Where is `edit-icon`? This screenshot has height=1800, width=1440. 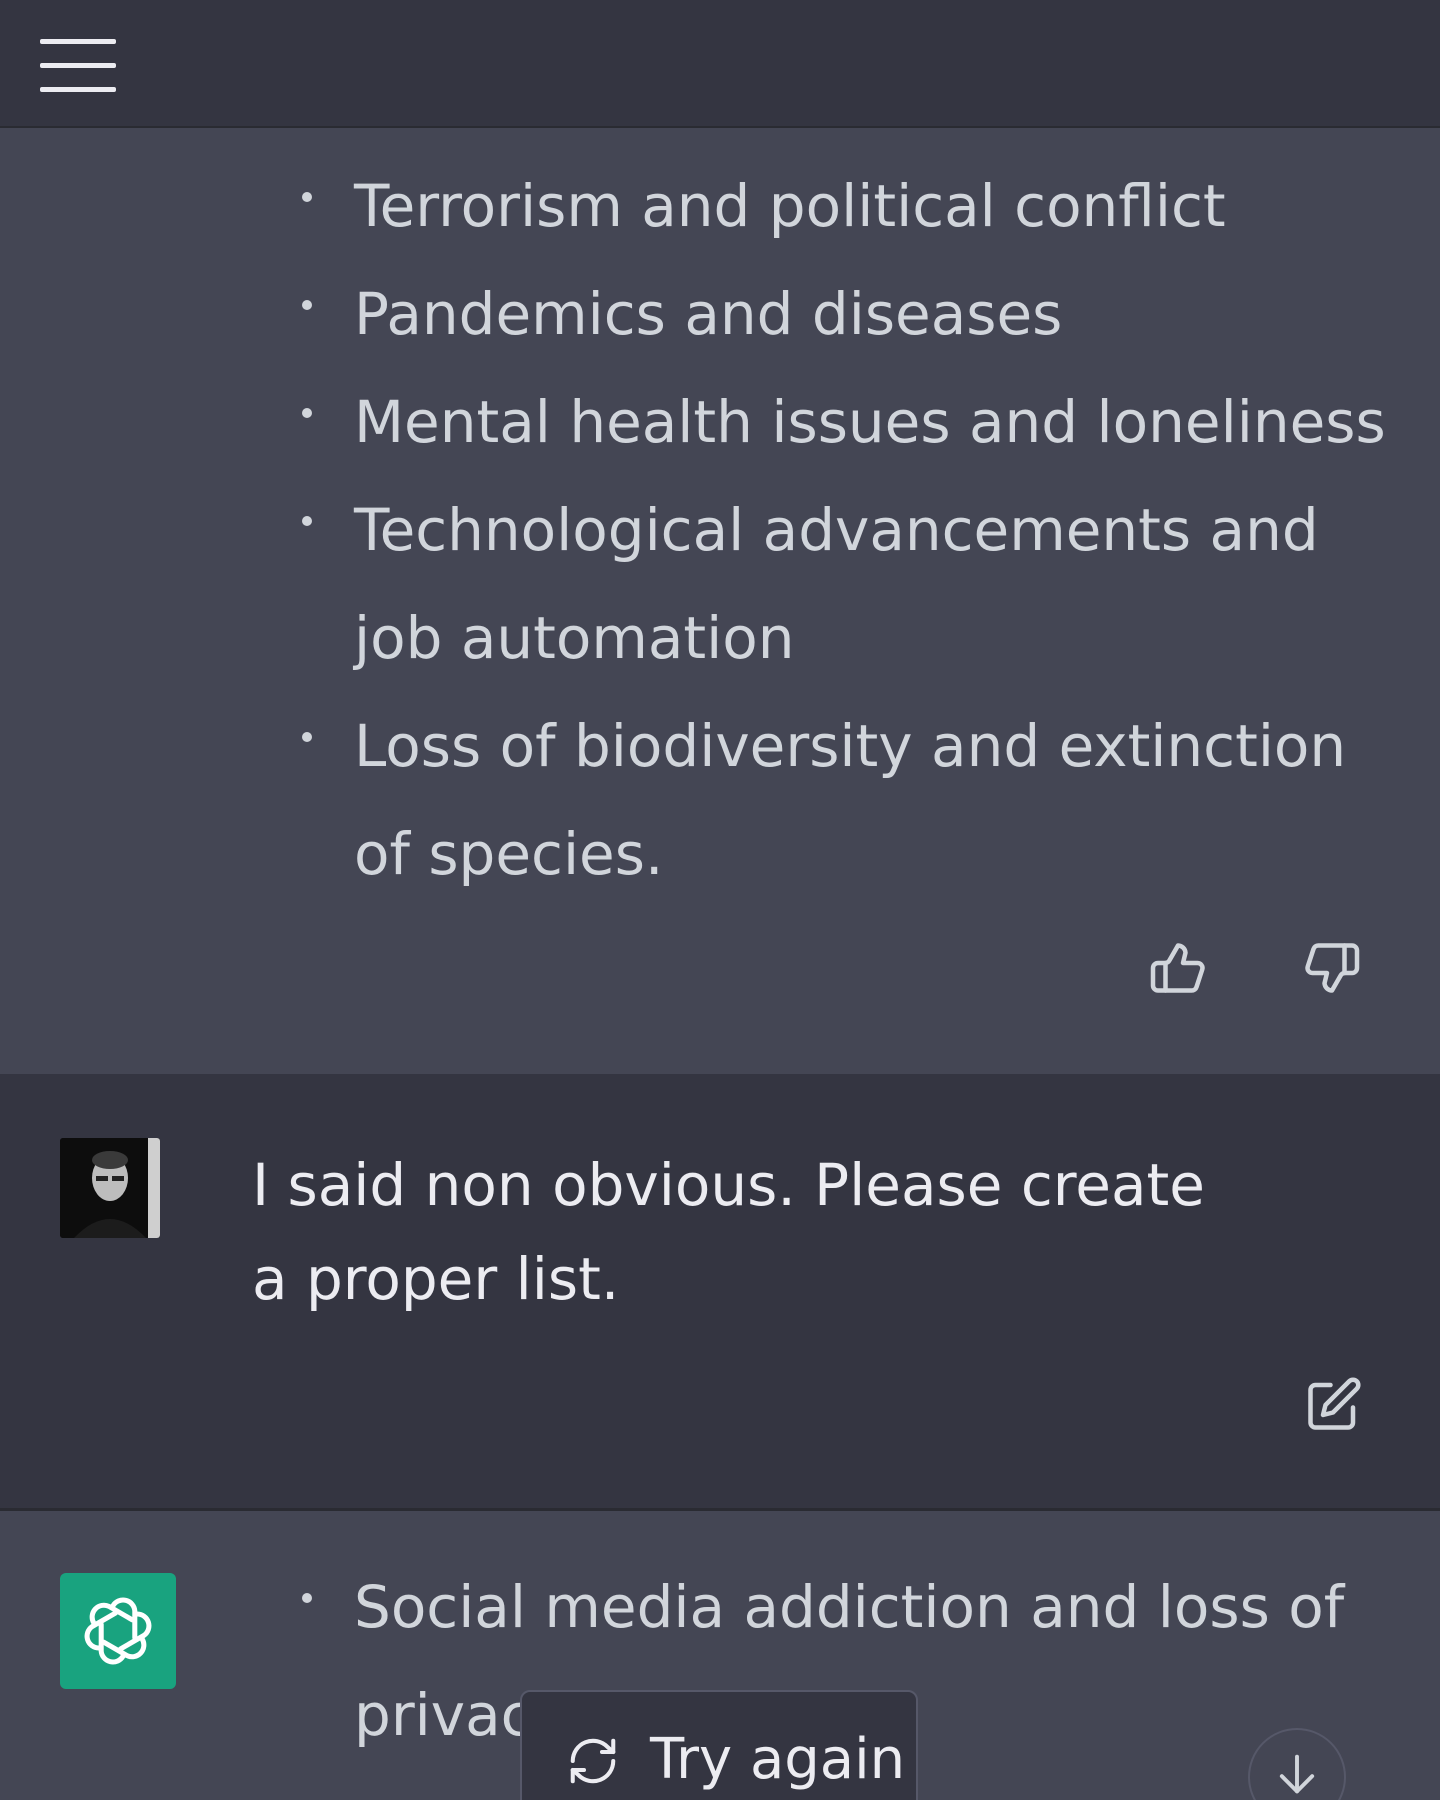 edit-icon is located at coordinates (1333, 1405).